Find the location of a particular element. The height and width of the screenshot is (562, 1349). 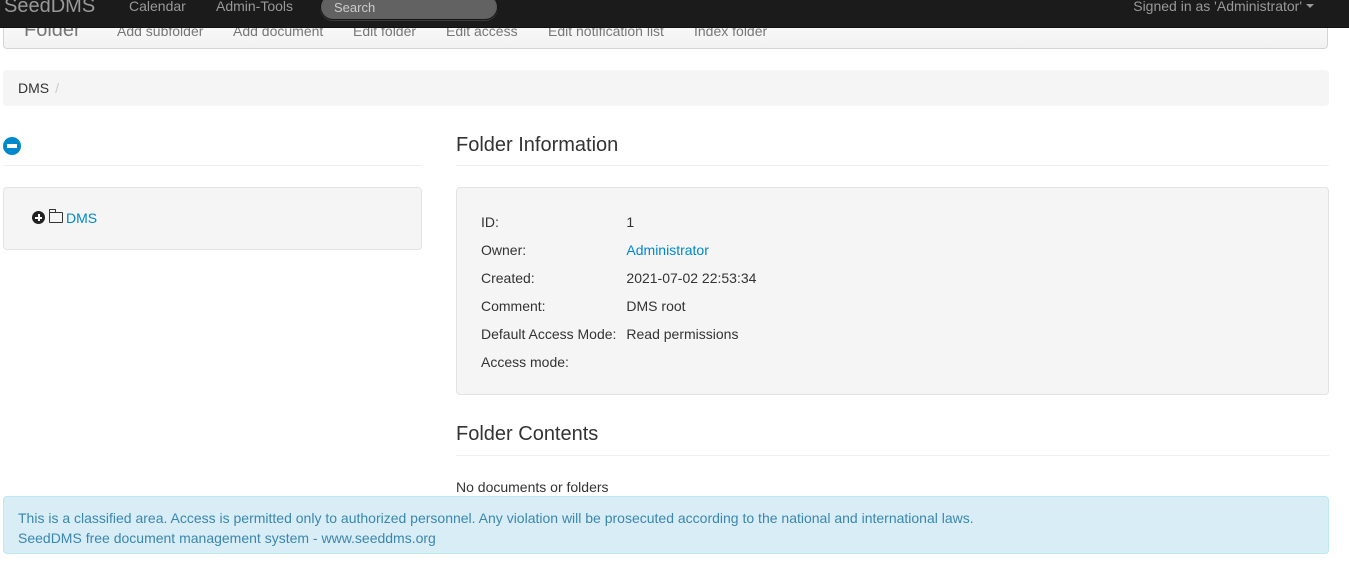

info-value is located at coordinates (691, 362).